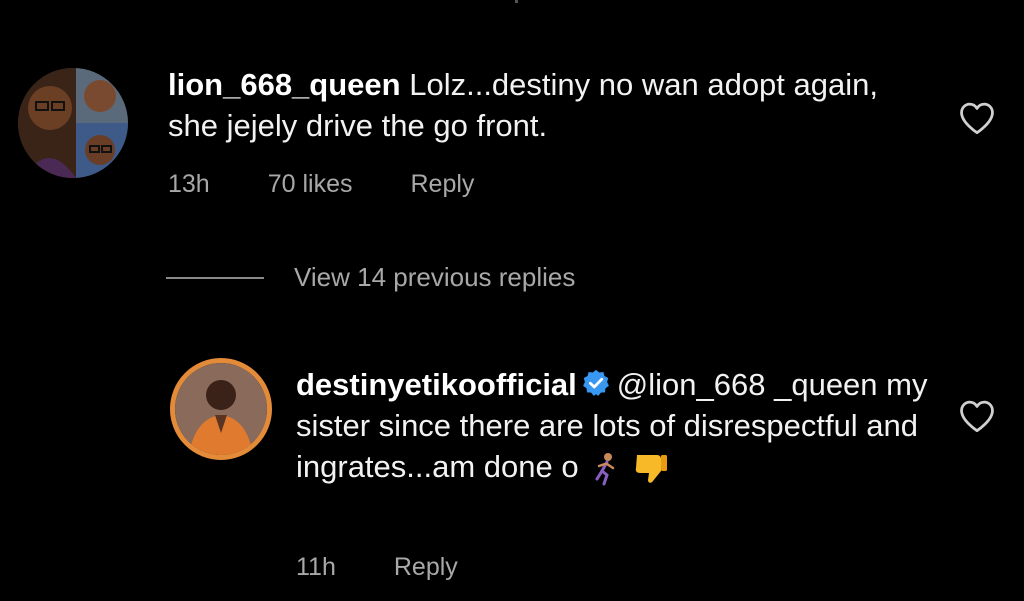  Describe the element at coordinates (316, 567) in the screenshot. I see `timestamp: 11h` at that location.